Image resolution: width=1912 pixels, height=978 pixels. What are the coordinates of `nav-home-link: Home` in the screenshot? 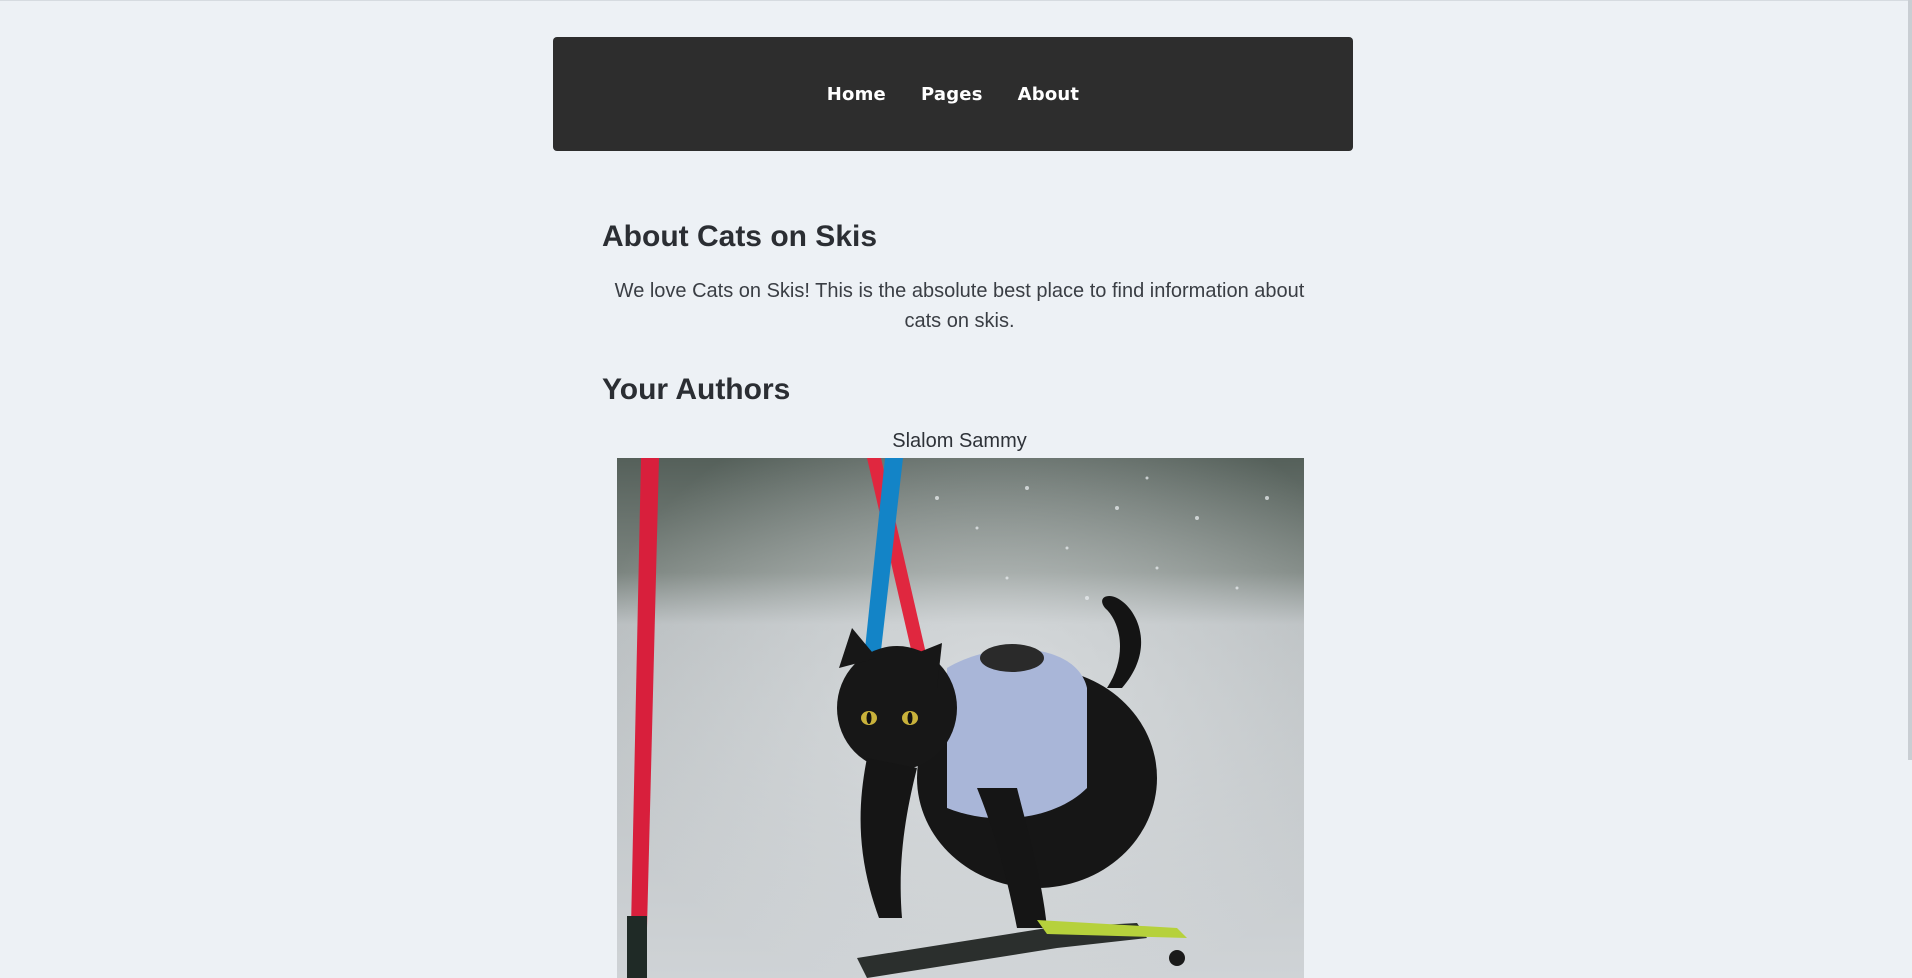 It's located at (856, 94).